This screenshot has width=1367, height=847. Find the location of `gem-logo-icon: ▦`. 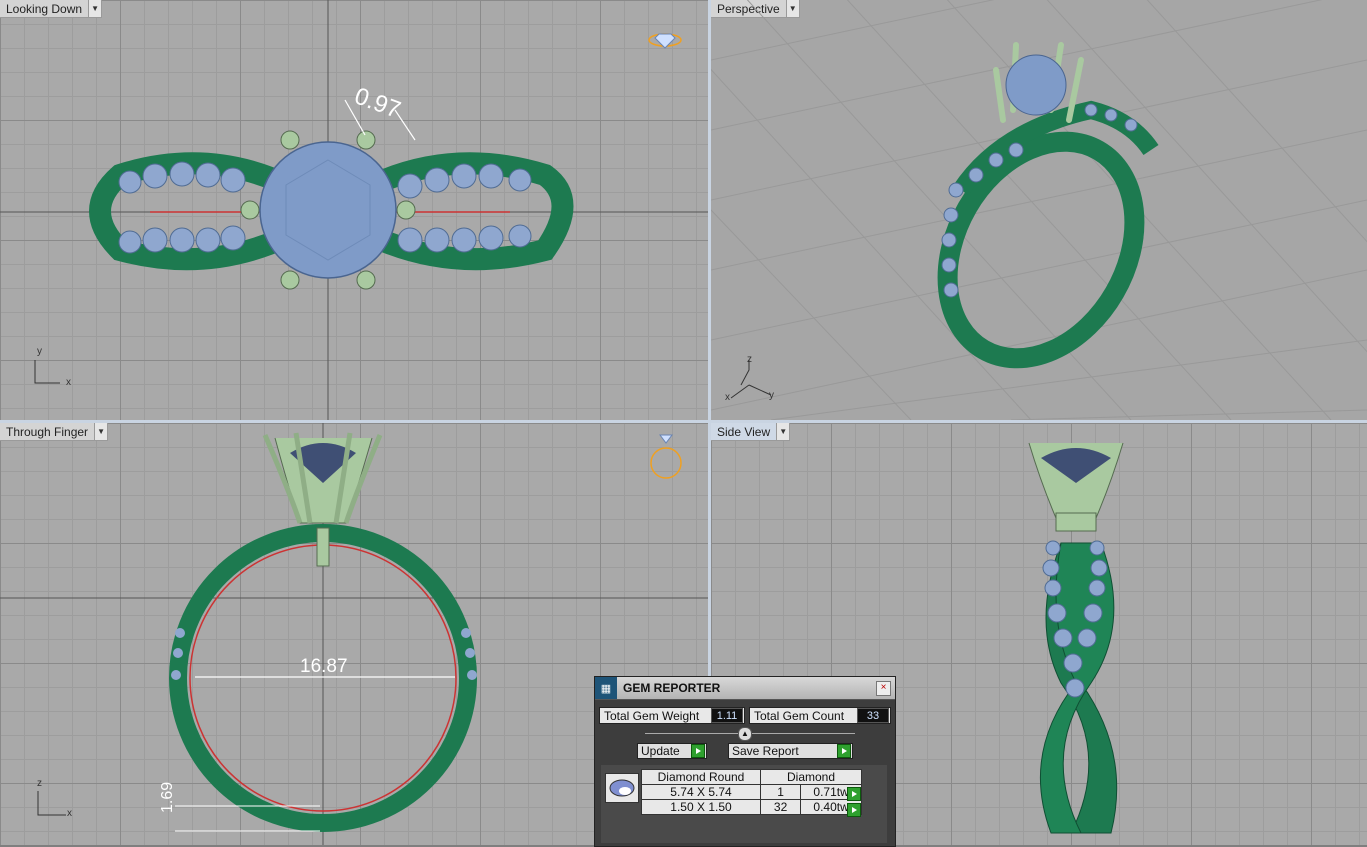

gem-logo-icon: ▦ is located at coordinates (606, 688).